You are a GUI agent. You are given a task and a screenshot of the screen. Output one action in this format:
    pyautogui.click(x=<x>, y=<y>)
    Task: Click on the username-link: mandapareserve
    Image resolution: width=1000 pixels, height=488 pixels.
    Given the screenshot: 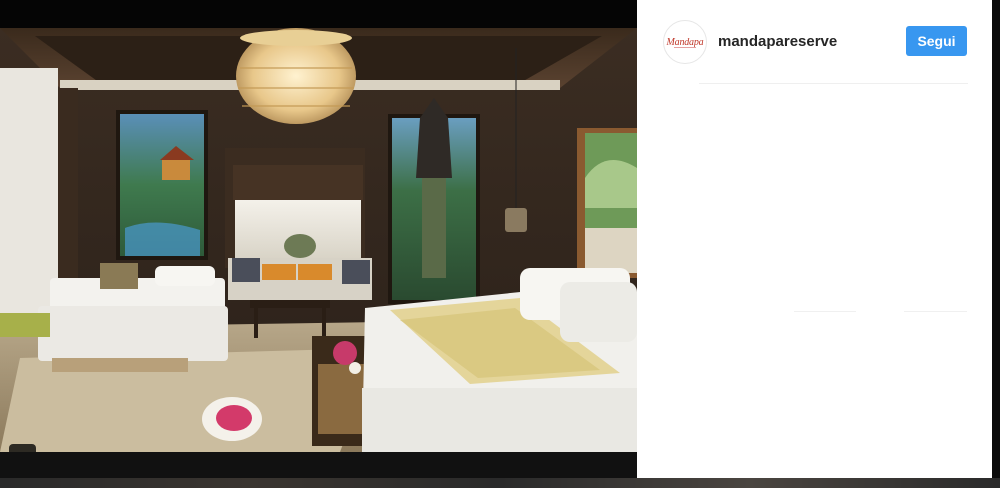 What is the action you would take?
    pyautogui.click(x=777, y=41)
    